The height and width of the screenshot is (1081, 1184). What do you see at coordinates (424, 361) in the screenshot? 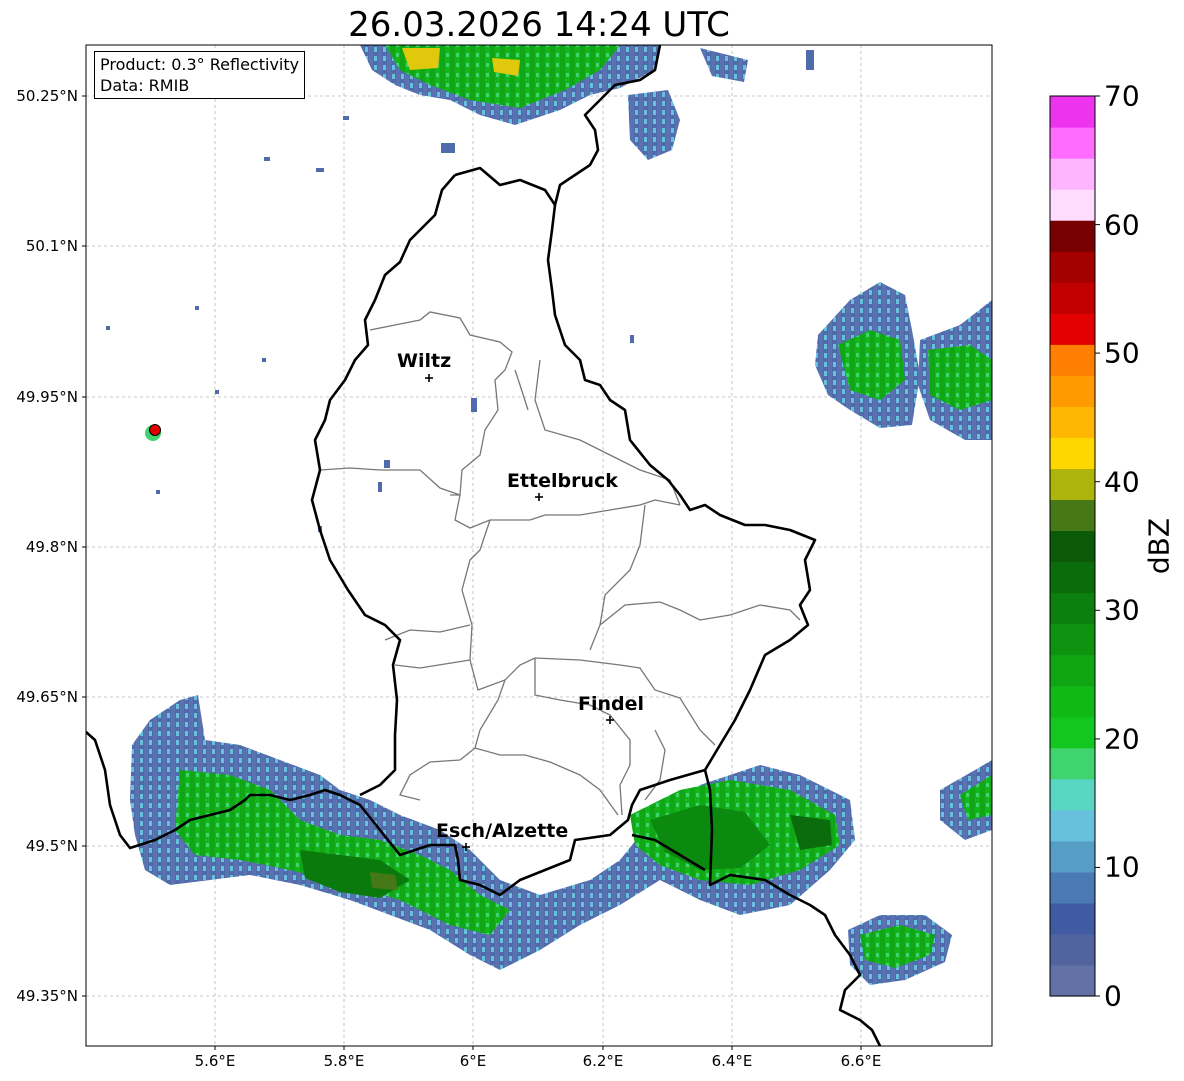
I see `city-label-wiltz: Wiltz` at bounding box center [424, 361].